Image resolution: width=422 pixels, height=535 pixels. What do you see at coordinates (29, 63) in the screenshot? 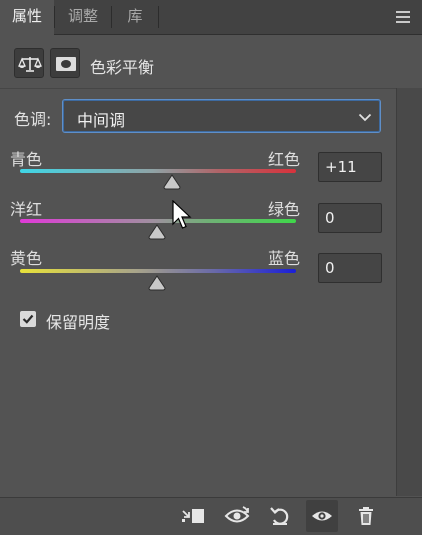
I see `balance-scale-icon` at bounding box center [29, 63].